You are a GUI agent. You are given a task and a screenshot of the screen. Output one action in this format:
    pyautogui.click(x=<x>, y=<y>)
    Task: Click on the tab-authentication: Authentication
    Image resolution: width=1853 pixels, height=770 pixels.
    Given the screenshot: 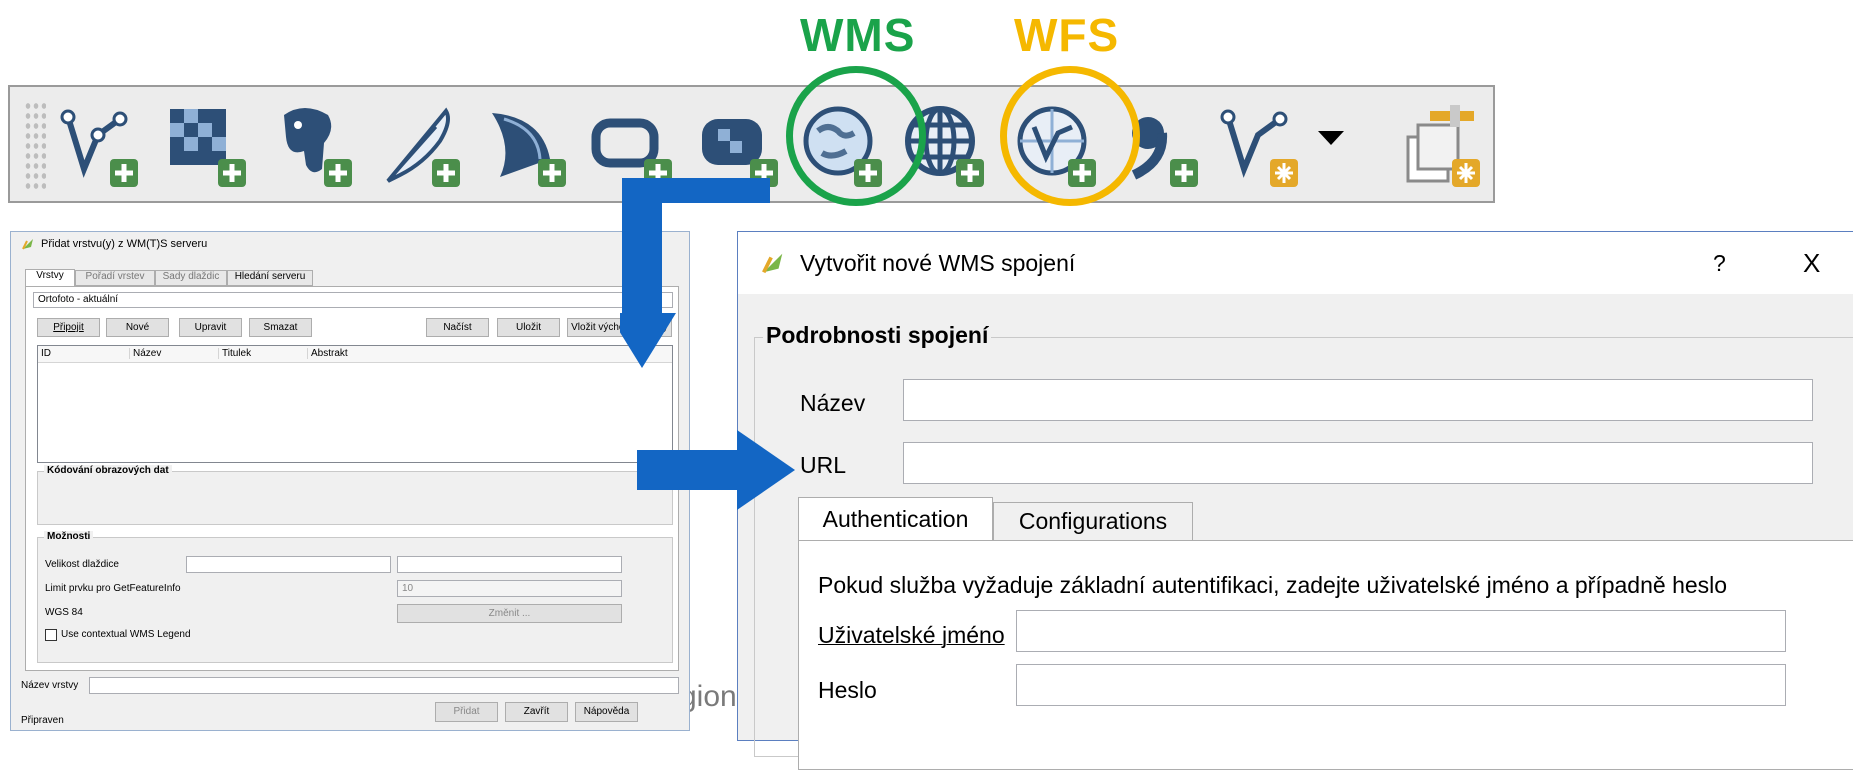 What is the action you would take?
    pyautogui.click(x=895, y=519)
    